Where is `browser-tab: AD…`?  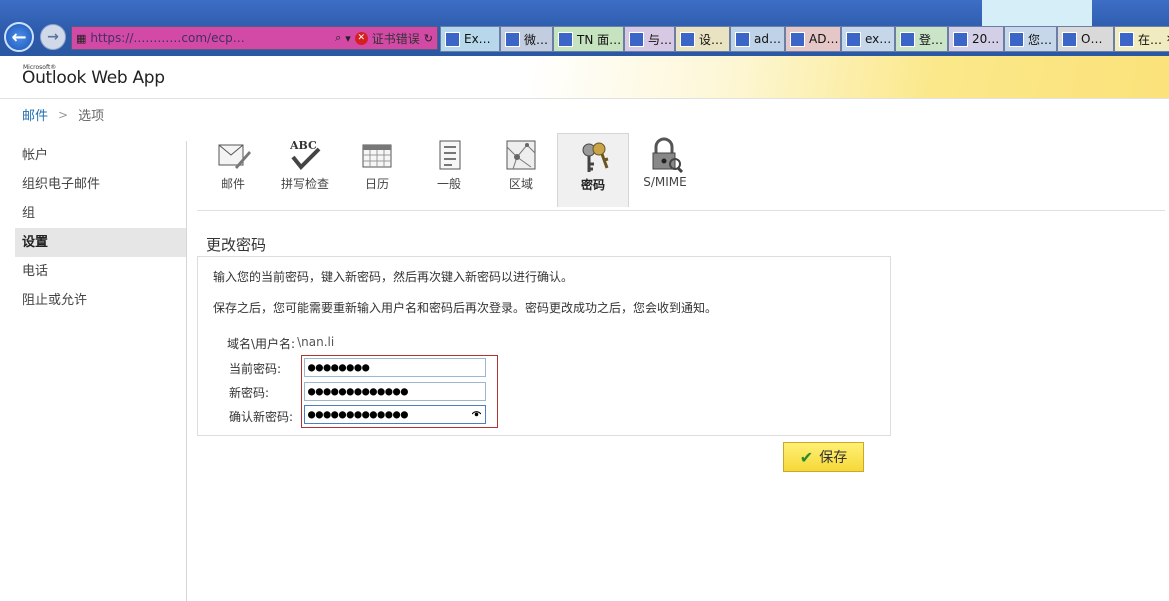
browser-tab: AD… is located at coordinates (813, 39).